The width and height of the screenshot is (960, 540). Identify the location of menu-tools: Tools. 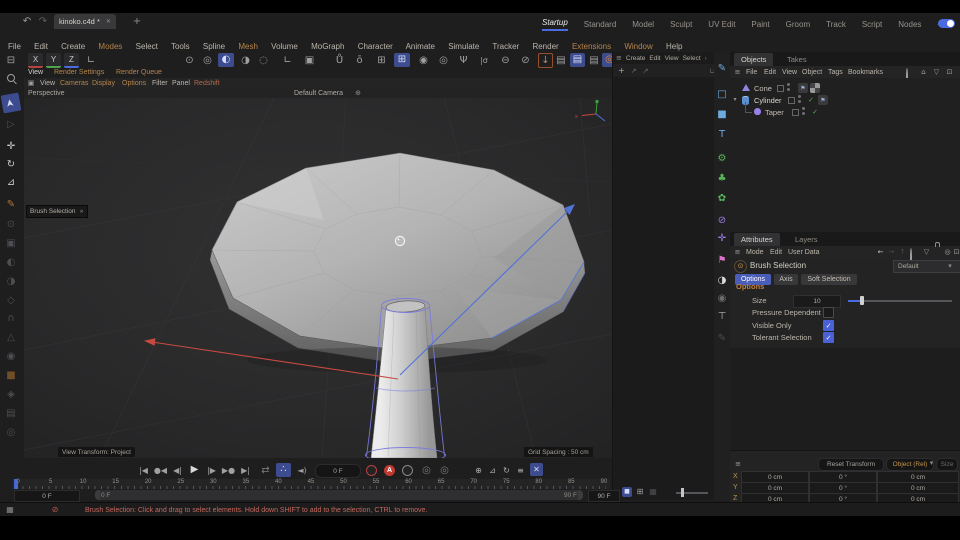
(180, 46).